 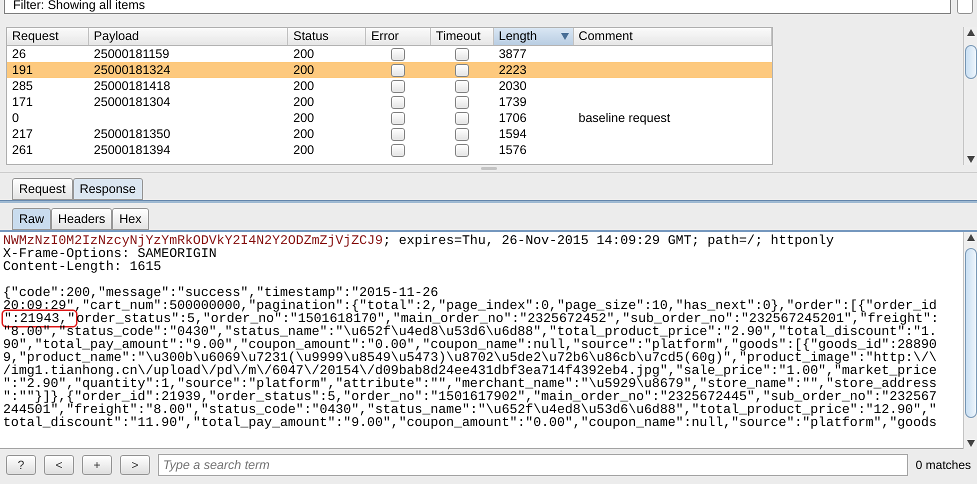 I want to click on response-line: /img1.tianhong.cn\/upload\/pd\/m\/6047\/20154\/d09bab8d24ee431dbf3ea714f4392eb4.jpg","sale_price":"1.00","market_price, so click(x=470, y=370).